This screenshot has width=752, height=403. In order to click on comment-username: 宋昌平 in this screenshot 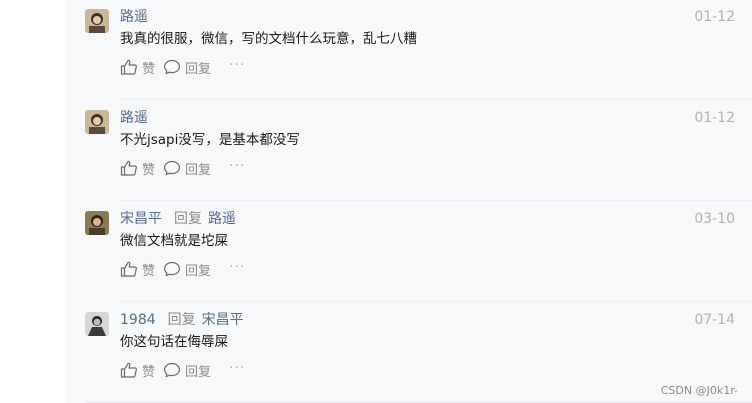, I will do `click(141, 219)`.